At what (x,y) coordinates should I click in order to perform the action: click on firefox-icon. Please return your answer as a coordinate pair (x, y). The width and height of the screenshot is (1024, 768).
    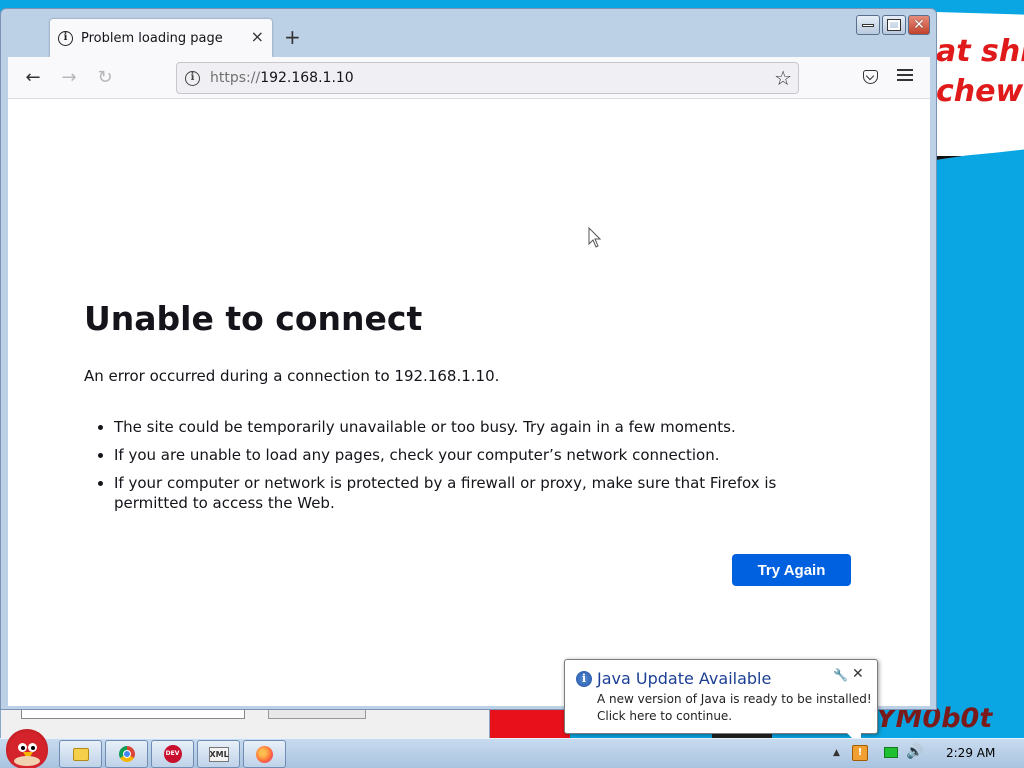
    Looking at the image, I should click on (264, 754).